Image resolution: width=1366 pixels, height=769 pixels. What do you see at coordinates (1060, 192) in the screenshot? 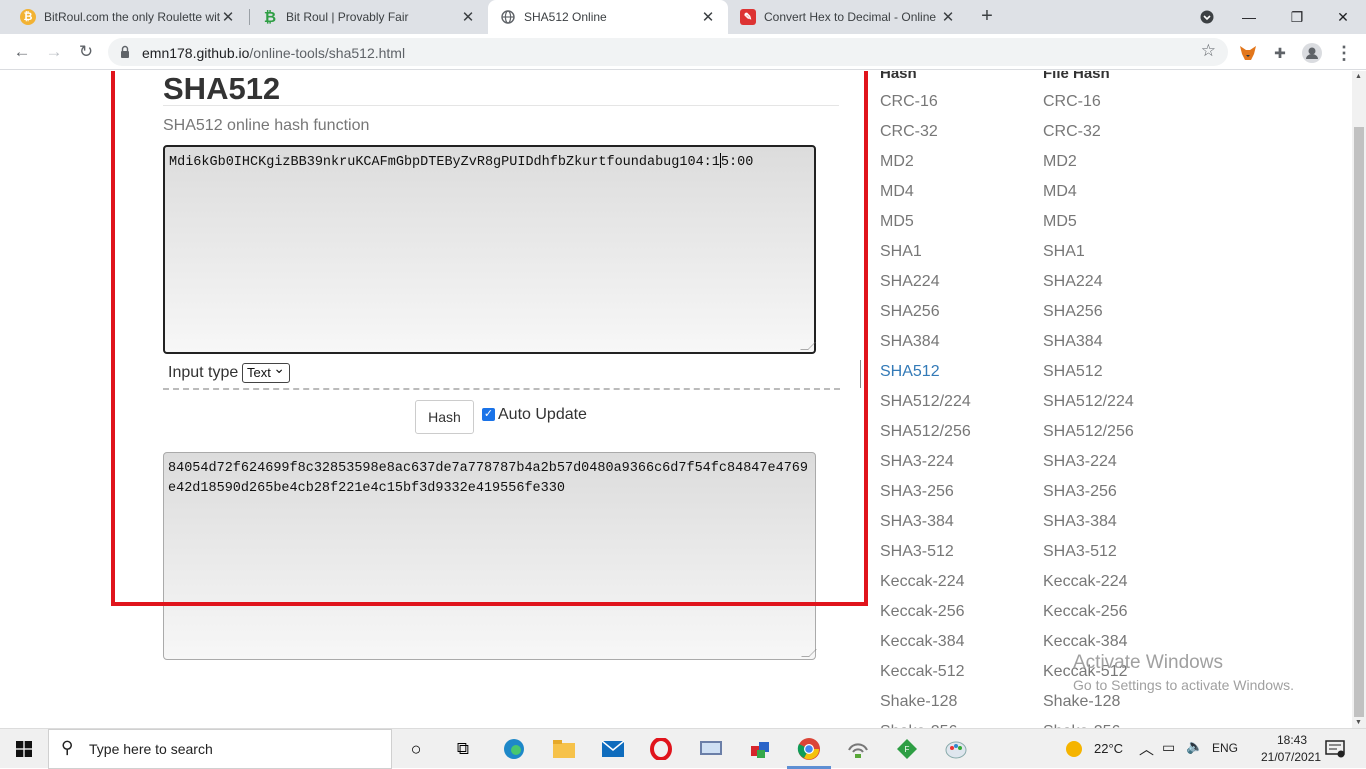
I see `file-hash-link-md4: MD4` at bounding box center [1060, 192].